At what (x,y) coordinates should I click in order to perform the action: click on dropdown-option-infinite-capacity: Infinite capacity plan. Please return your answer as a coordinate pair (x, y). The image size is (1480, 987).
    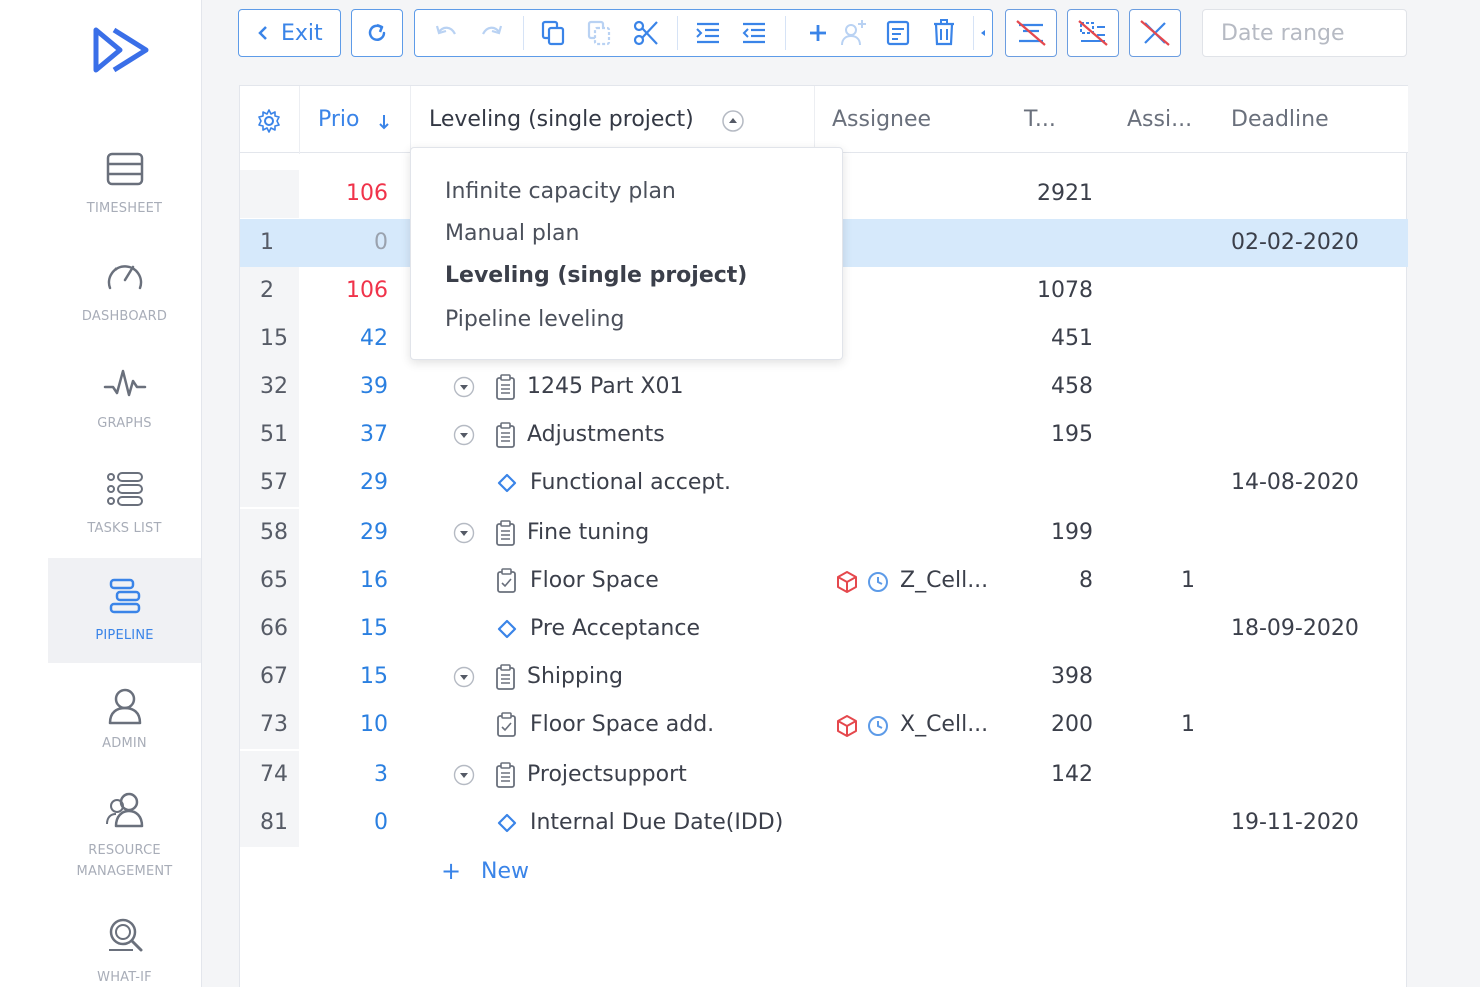
    Looking at the image, I should click on (560, 192).